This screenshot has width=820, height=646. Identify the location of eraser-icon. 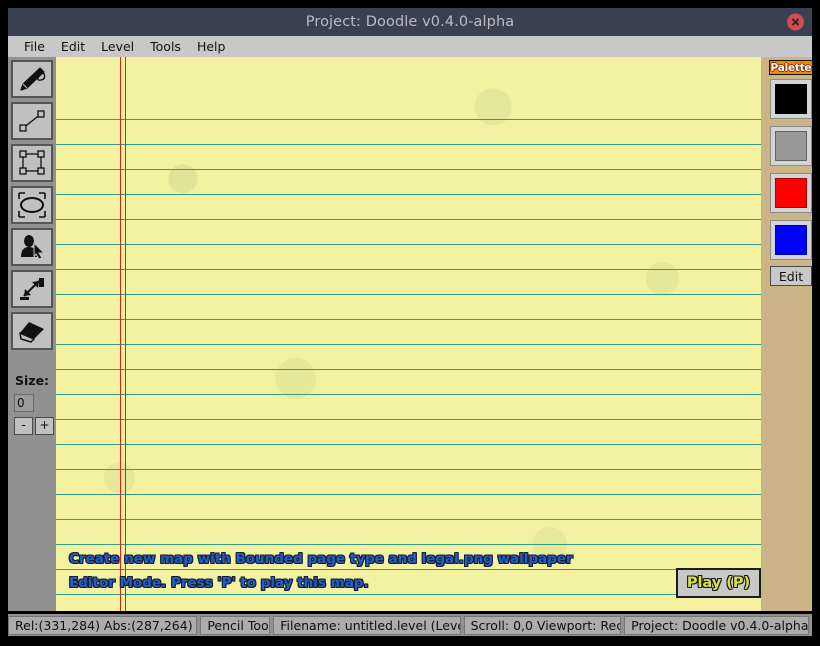
(32, 331).